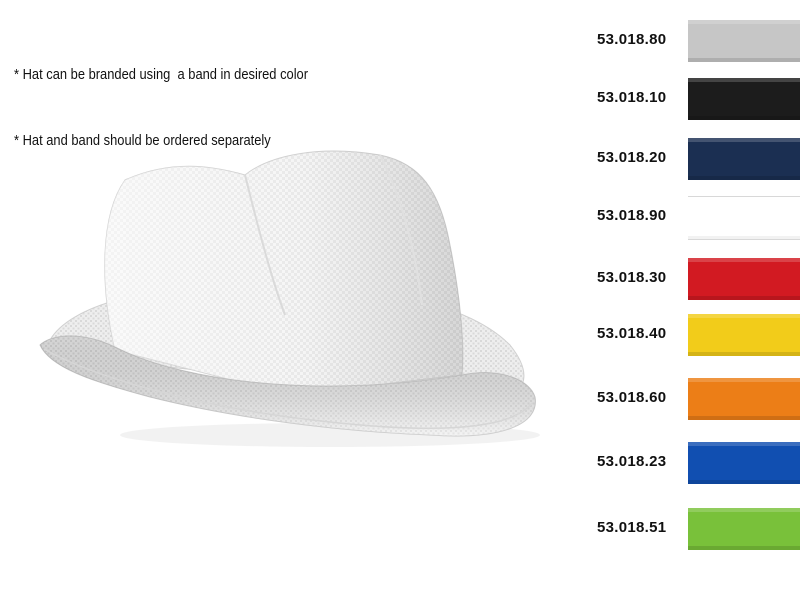  Describe the element at coordinates (632, 157) in the screenshot. I see `band-code: 53.018.20` at that location.